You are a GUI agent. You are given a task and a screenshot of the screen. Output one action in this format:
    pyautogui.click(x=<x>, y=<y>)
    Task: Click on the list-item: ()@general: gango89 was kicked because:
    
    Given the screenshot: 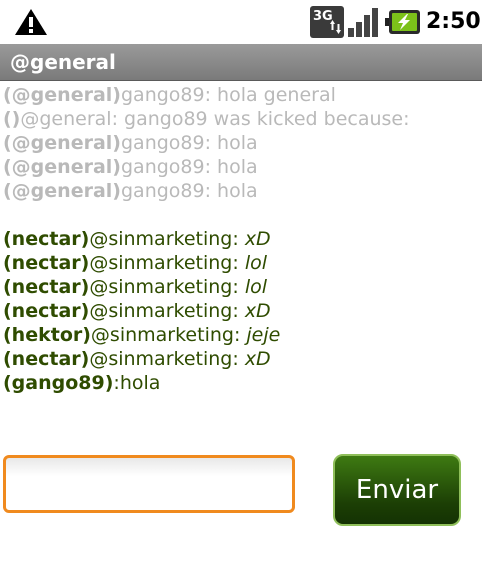 What is the action you would take?
    pyautogui.click(x=241, y=119)
    